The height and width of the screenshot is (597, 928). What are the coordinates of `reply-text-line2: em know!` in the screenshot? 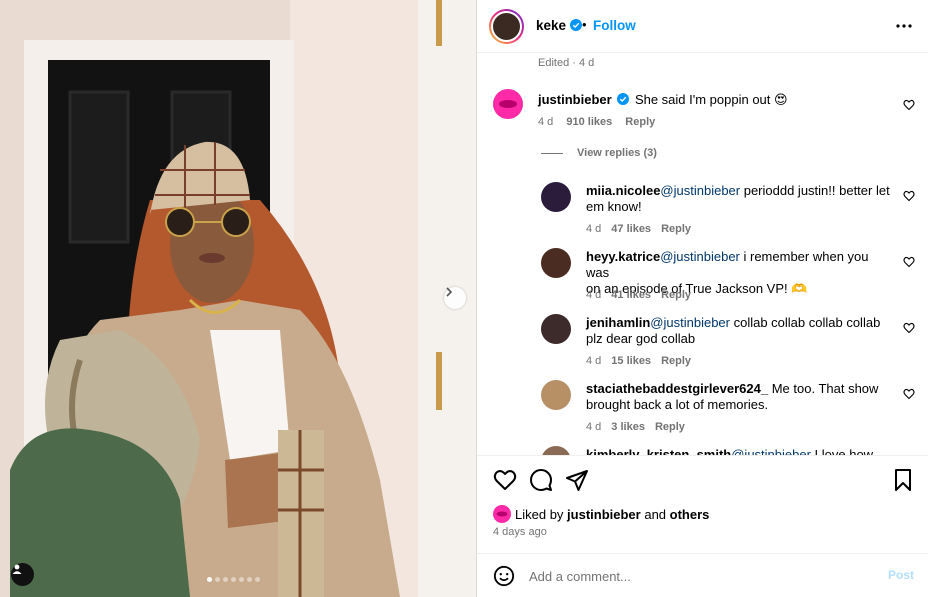 It's located at (614, 206).